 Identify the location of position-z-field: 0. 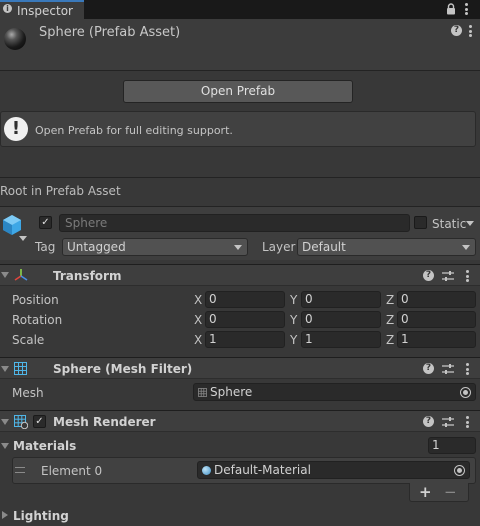
(436, 299).